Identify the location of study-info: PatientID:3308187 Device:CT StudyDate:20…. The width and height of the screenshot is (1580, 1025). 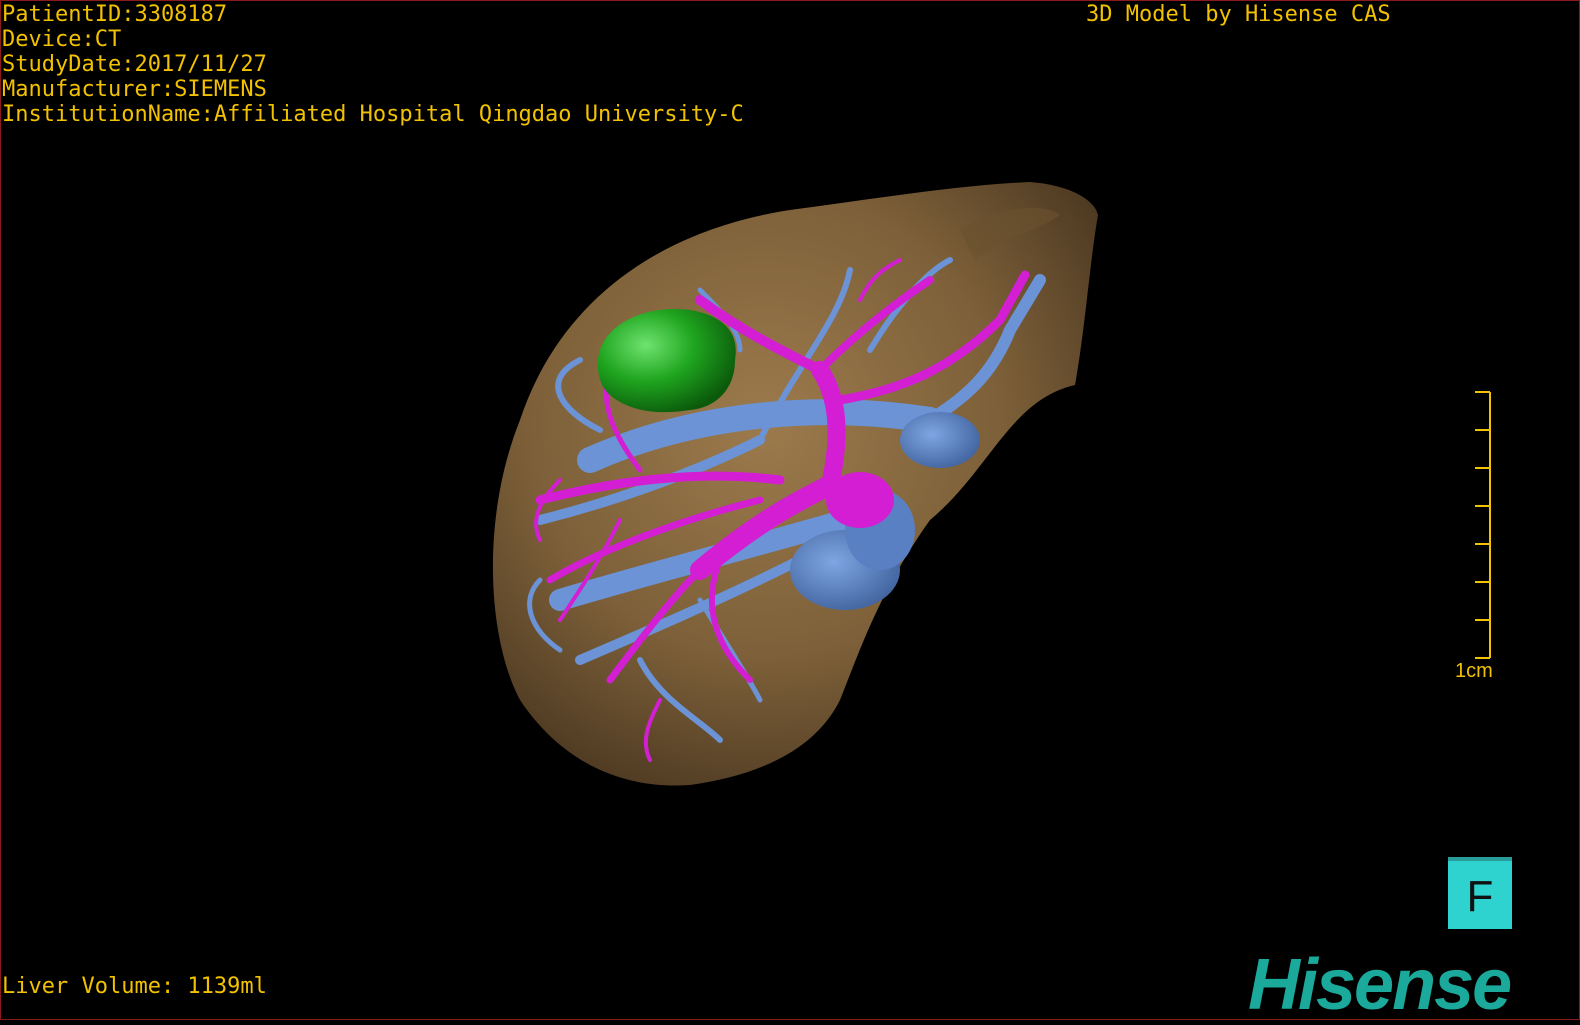
(373, 64).